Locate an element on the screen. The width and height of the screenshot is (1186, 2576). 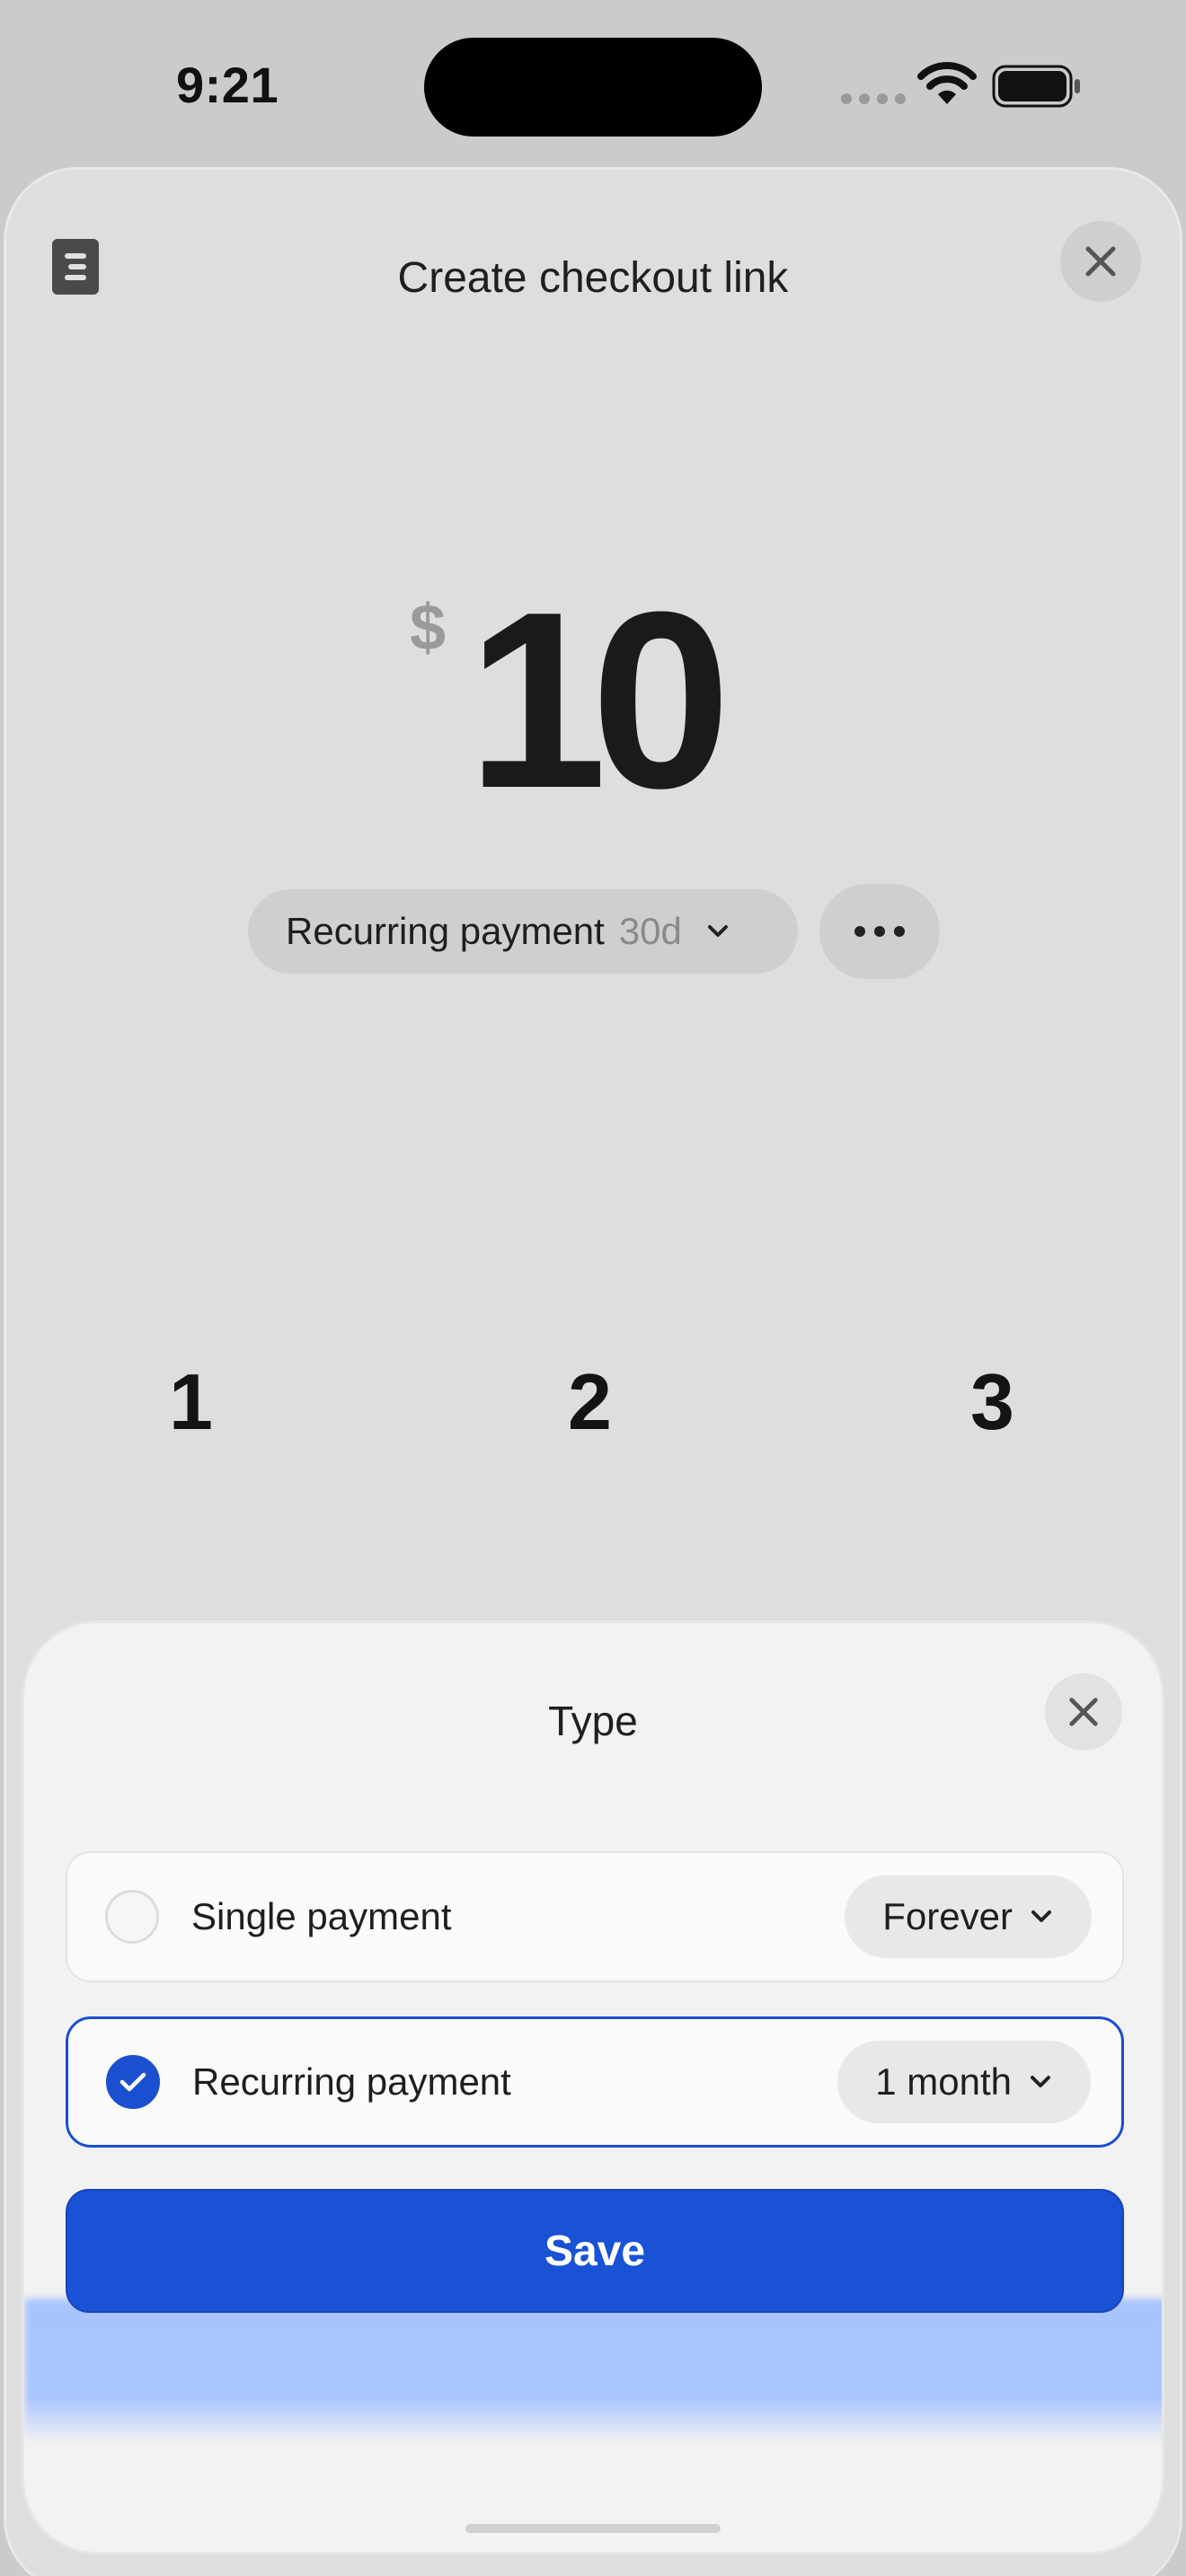
radio-single-payment is located at coordinates (132, 1917).